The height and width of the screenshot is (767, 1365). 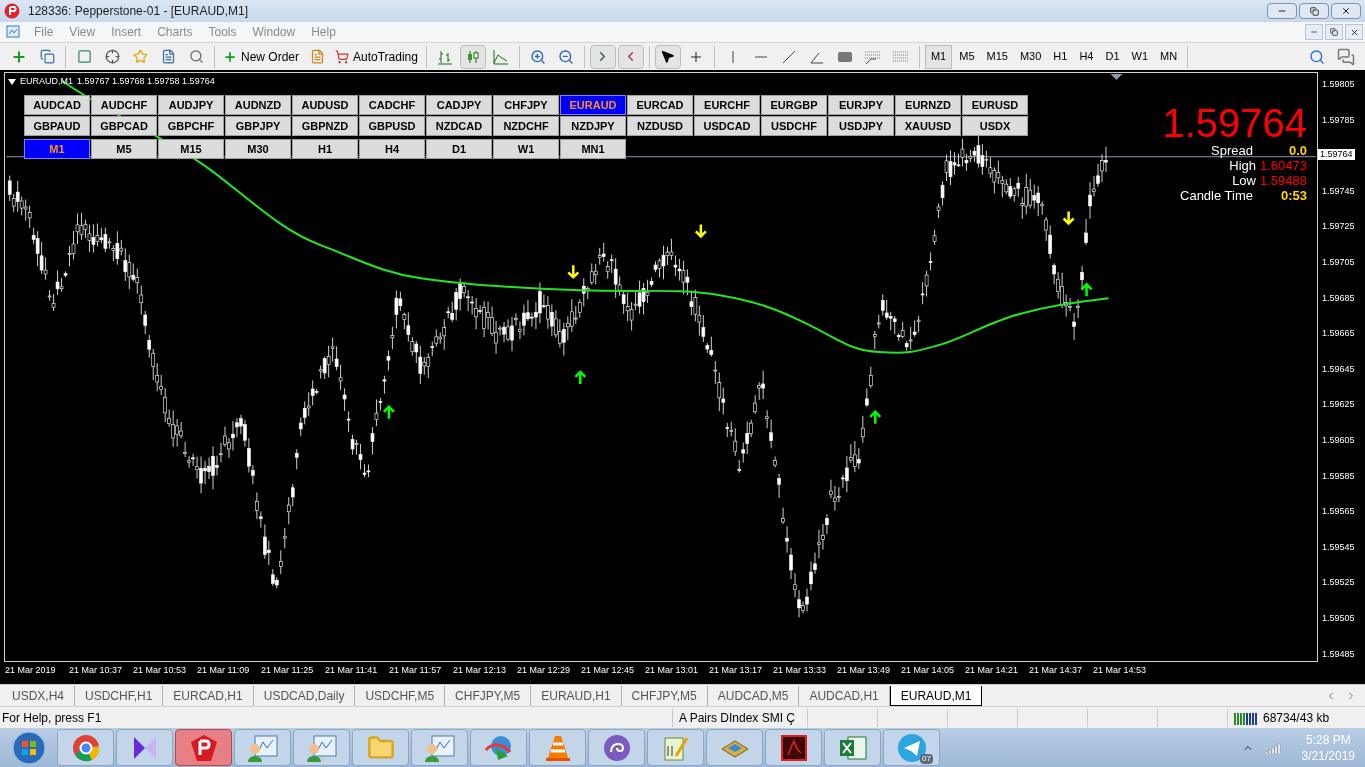 I want to click on symbol-button: USDCHF, so click(x=794, y=126).